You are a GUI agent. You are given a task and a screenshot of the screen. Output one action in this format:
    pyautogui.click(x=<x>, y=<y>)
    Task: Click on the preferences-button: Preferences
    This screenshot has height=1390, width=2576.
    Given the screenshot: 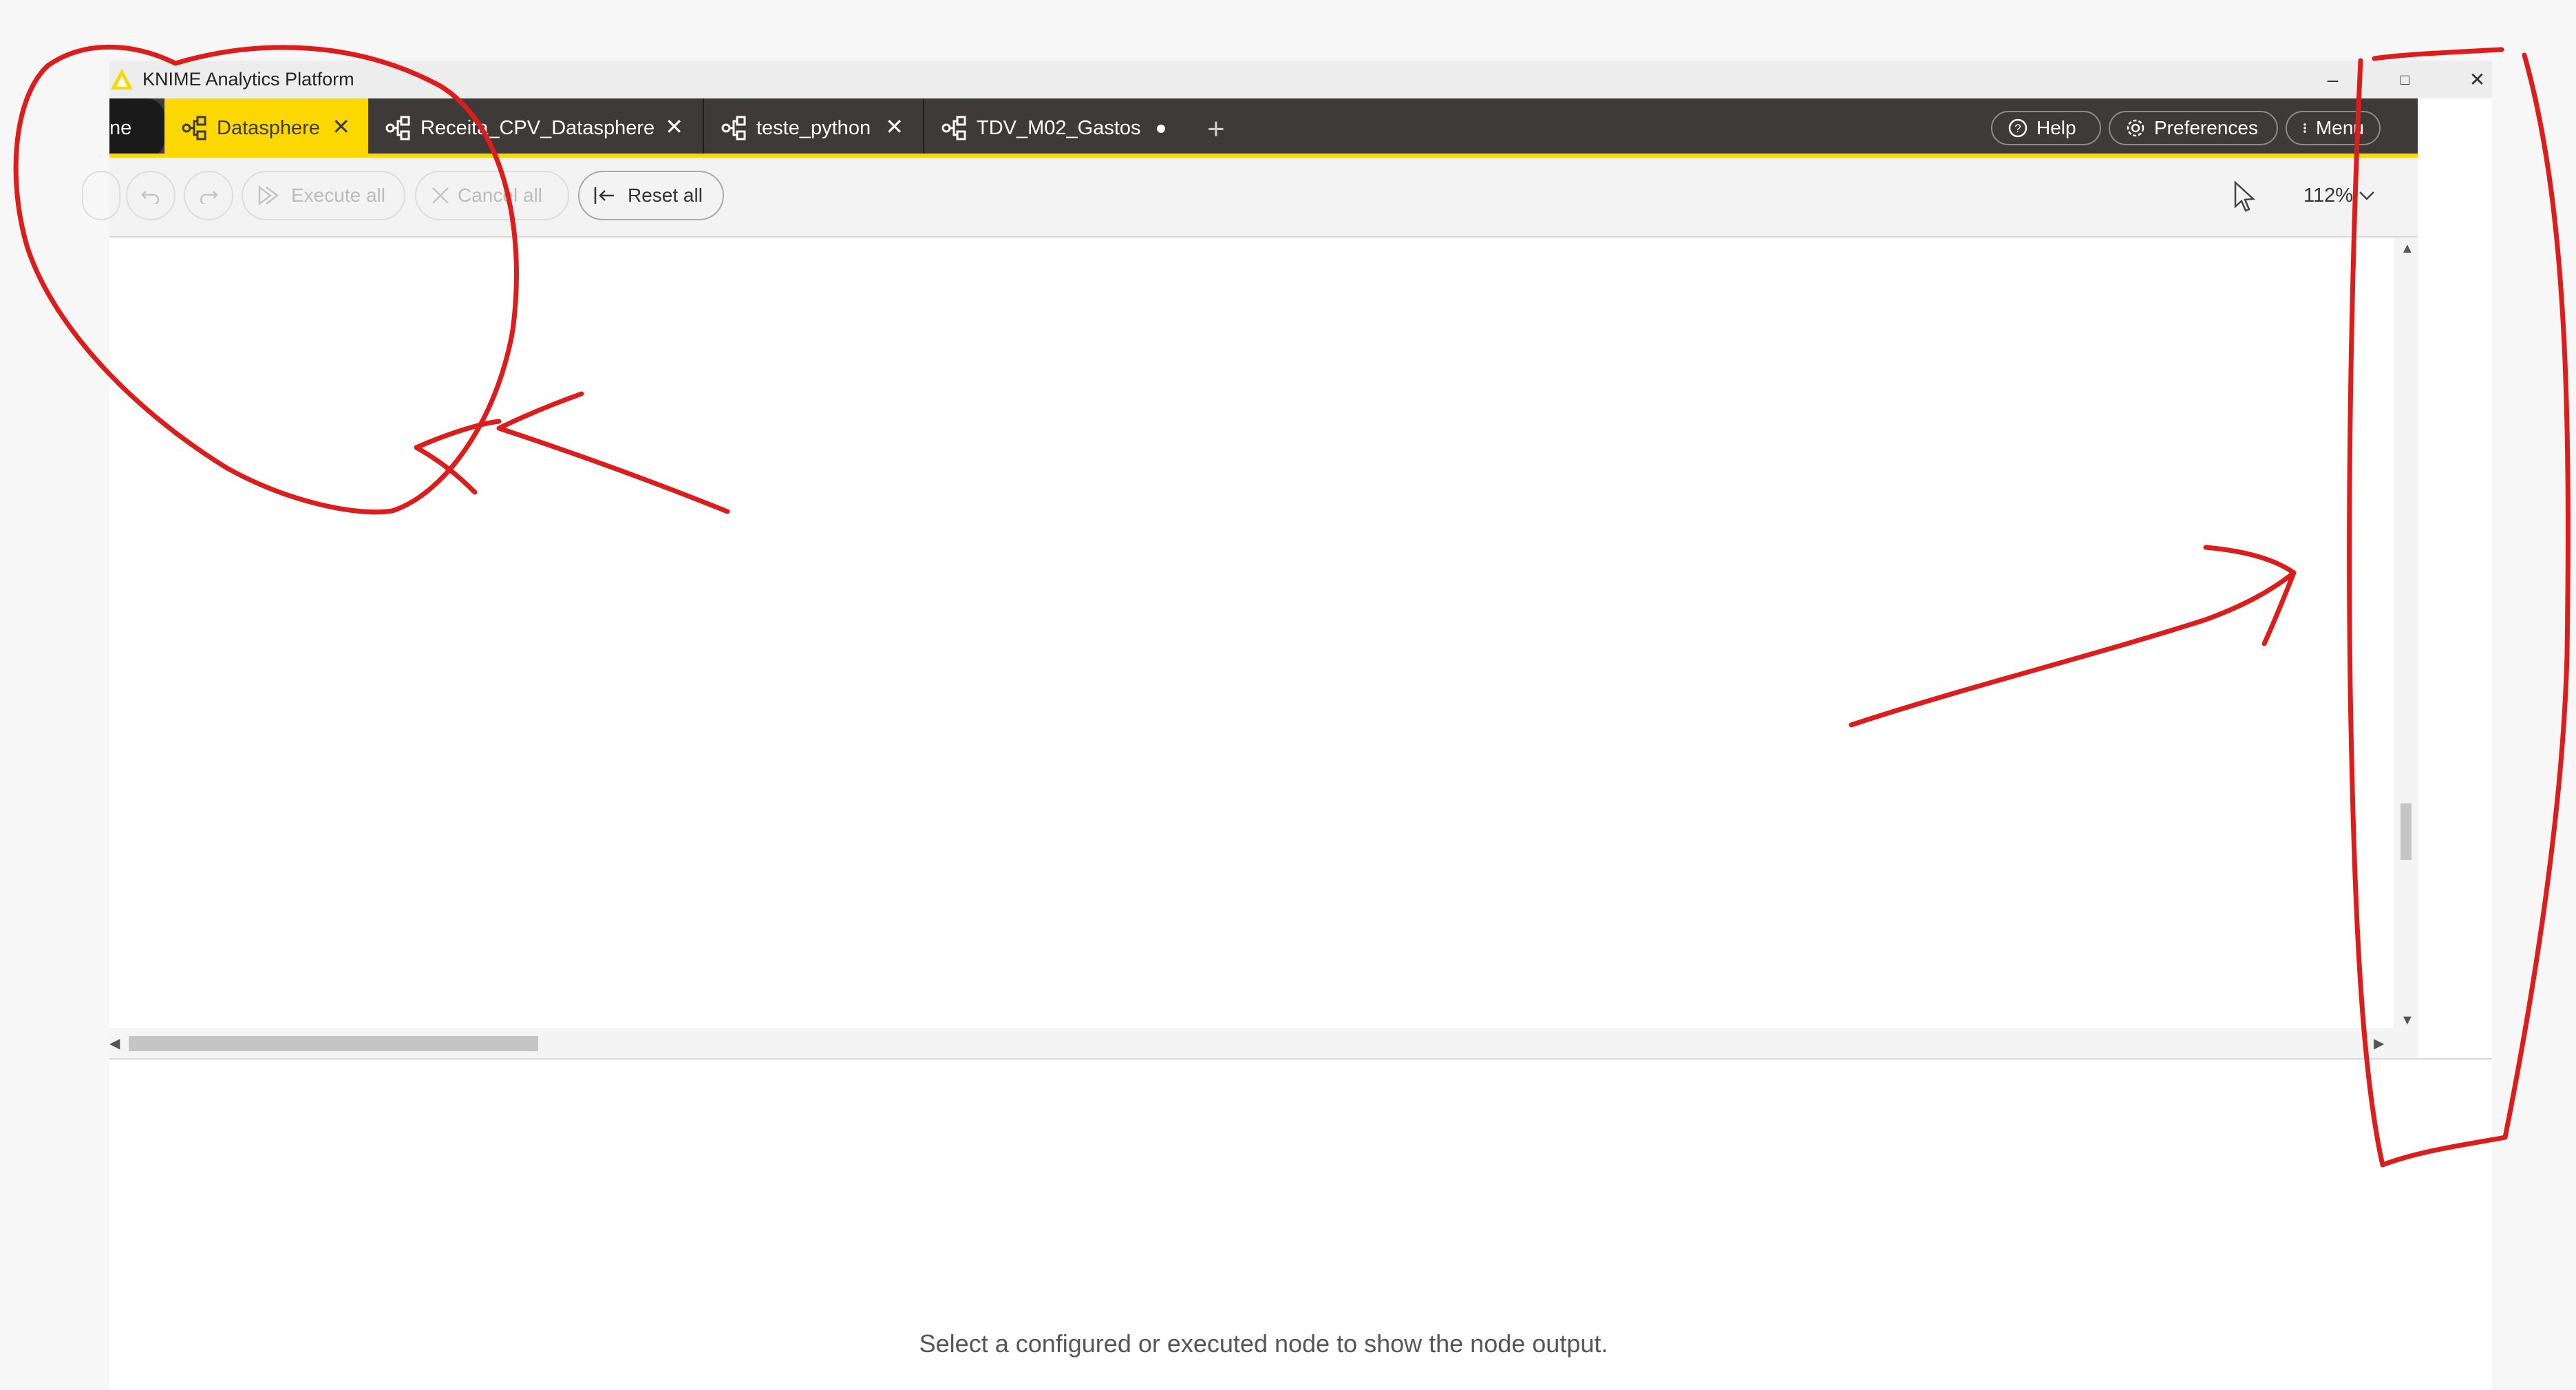 What is the action you would take?
    pyautogui.click(x=2193, y=128)
    